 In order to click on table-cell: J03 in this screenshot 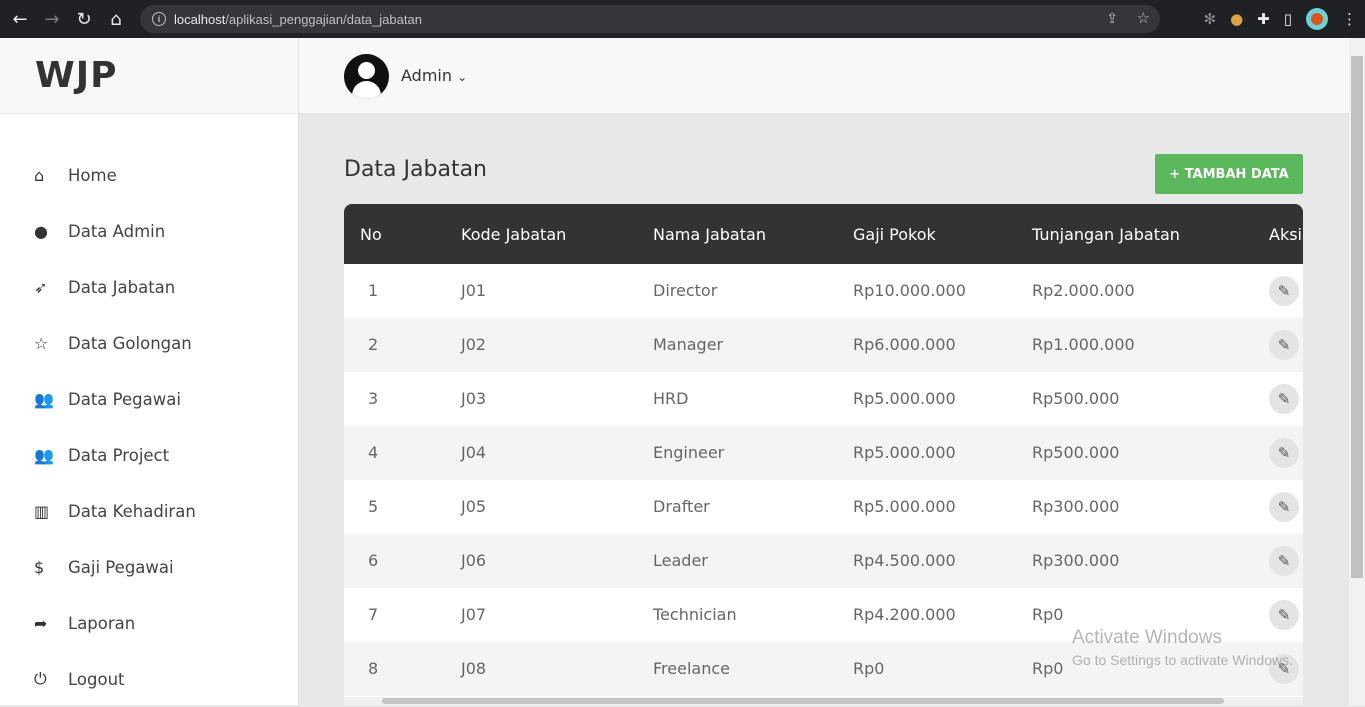, I will do `click(474, 398)`.